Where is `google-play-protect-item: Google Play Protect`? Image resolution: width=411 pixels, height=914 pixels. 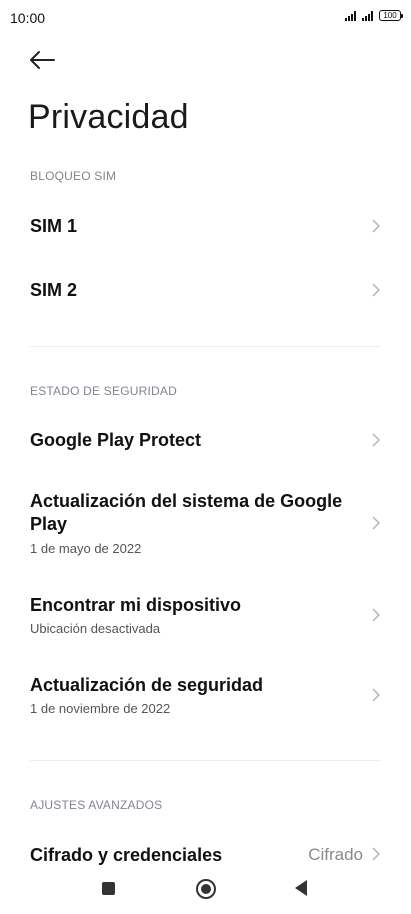 google-play-protect-item: Google Play Protect is located at coordinates (205, 440).